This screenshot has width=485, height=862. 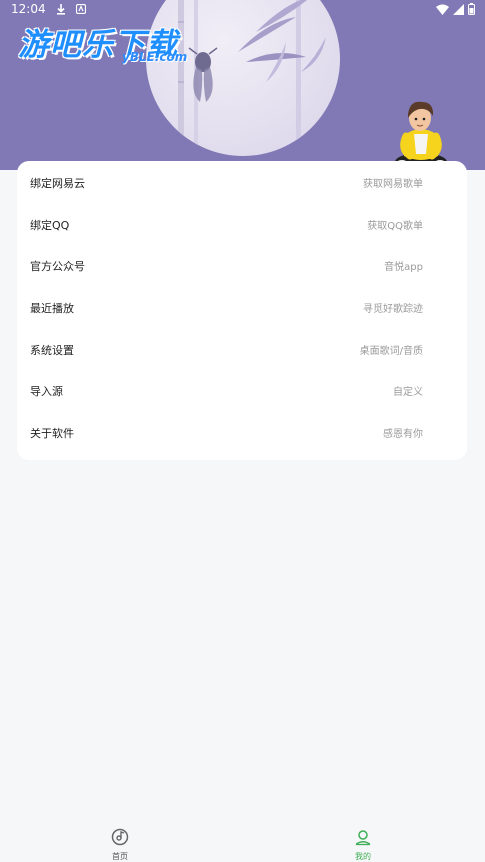 What do you see at coordinates (120, 837) in the screenshot?
I see `disc-icon` at bounding box center [120, 837].